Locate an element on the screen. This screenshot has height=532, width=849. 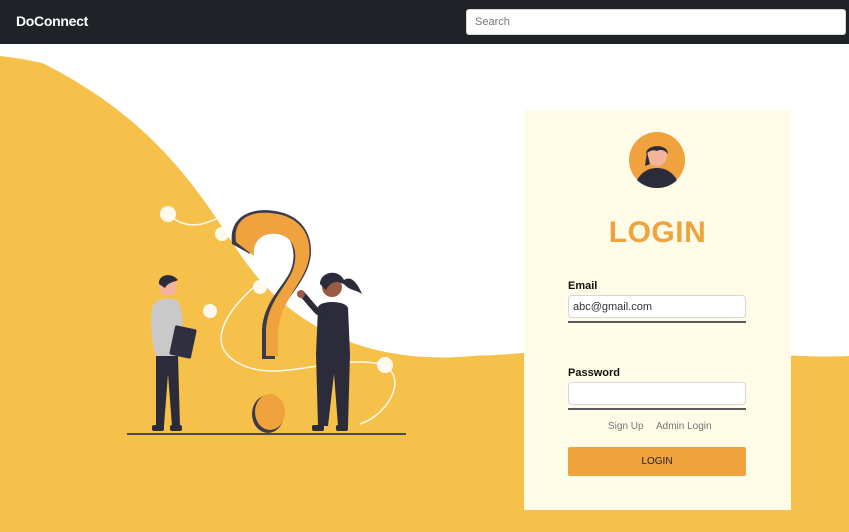
admin-login-link: Admin Login is located at coordinates (684, 426).